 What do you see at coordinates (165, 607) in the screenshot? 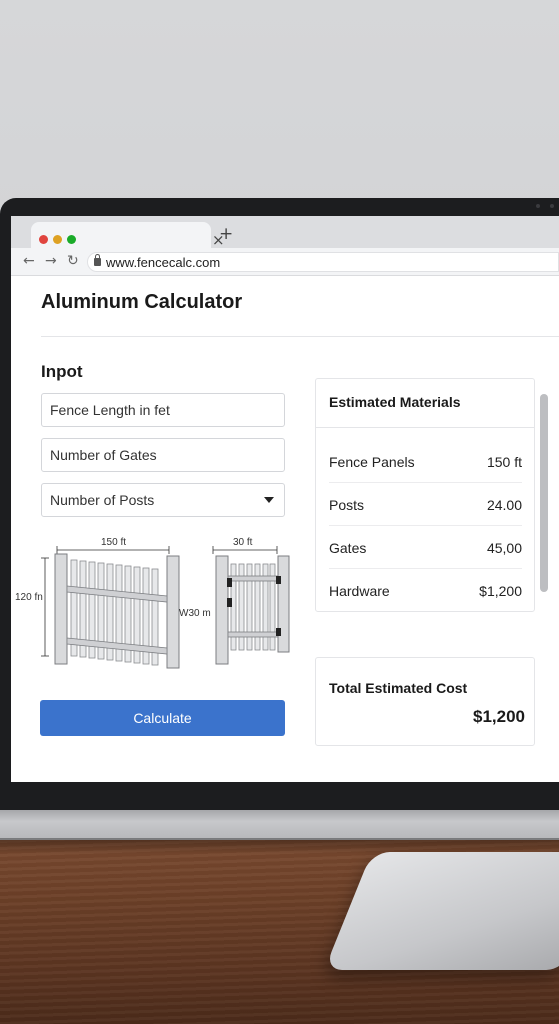
I see `fence-panel-illustration` at bounding box center [165, 607].